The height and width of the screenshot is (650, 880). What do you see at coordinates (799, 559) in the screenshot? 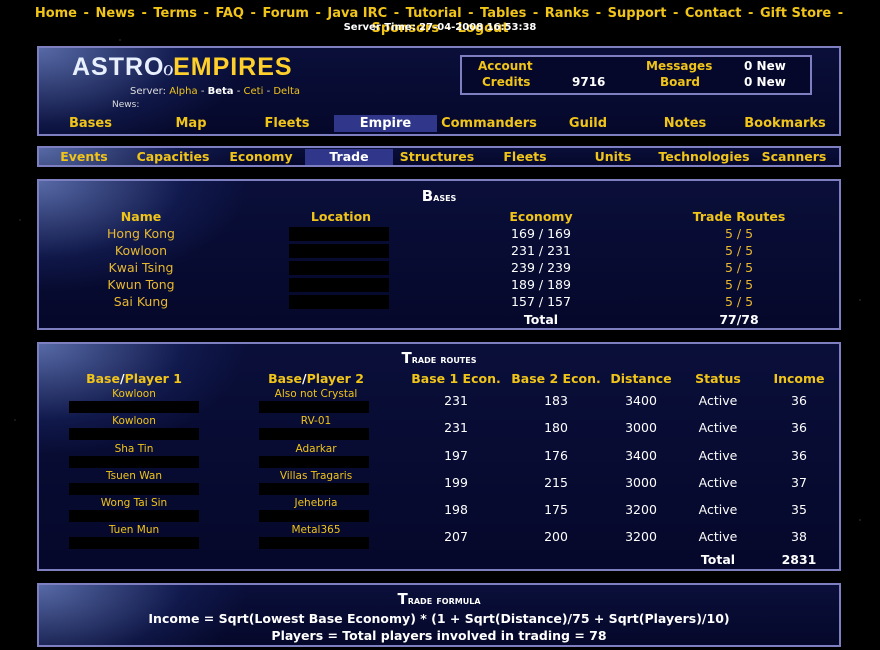
I see `routes-total-value: 2831` at bounding box center [799, 559].